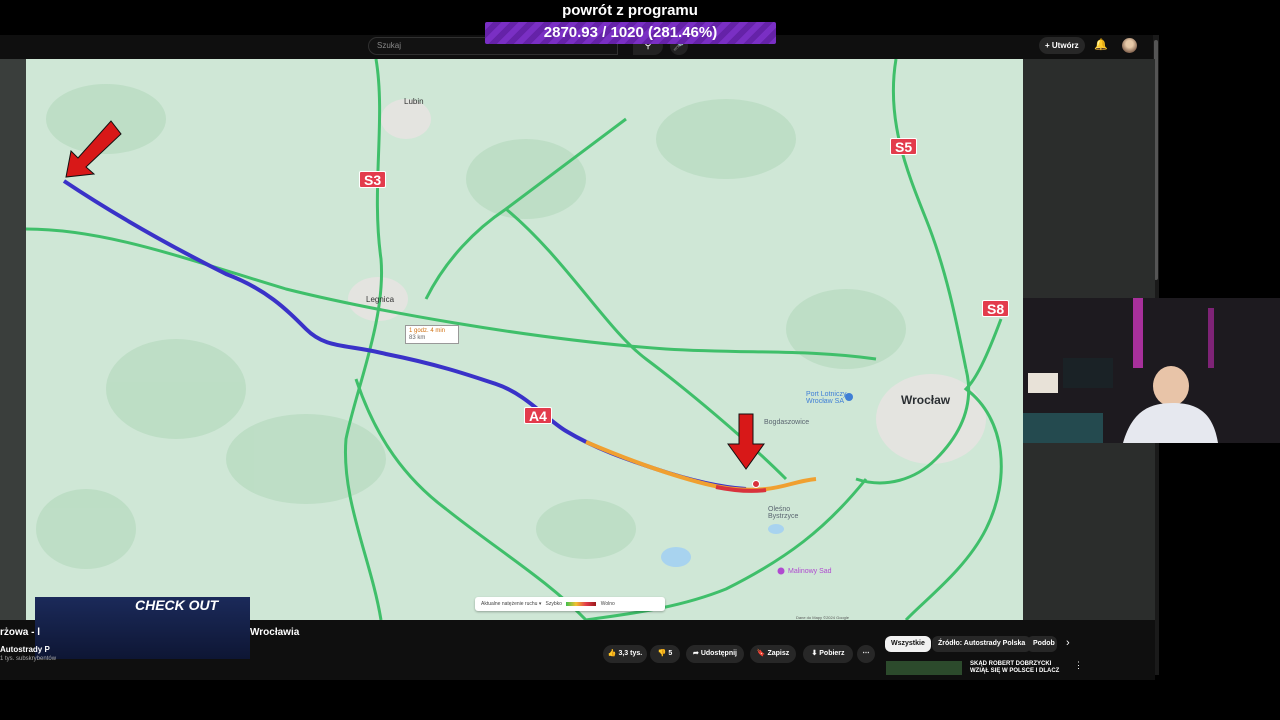 The image size is (1280, 720). What do you see at coordinates (538, 415) in the screenshot?
I see `road-sign-a4: A4` at bounding box center [538, 415].